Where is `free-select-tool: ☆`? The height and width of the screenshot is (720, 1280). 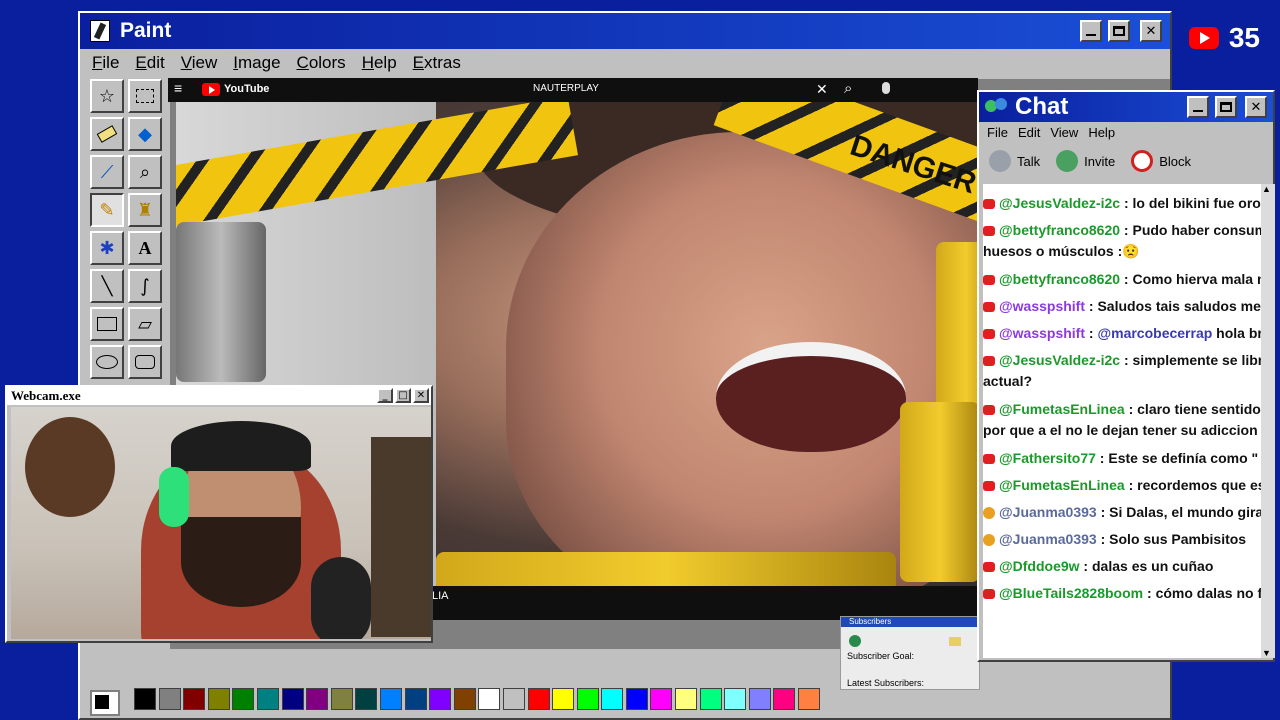
free-select-tool: ☆ is located at coordinates (107, 96).